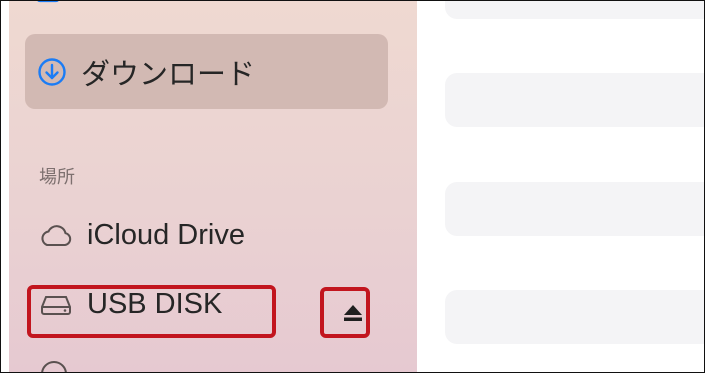  Describe the element at coordinates (168, 74) in the screenshot. I see `sidebar-item-label: ダウンロード` at that location.